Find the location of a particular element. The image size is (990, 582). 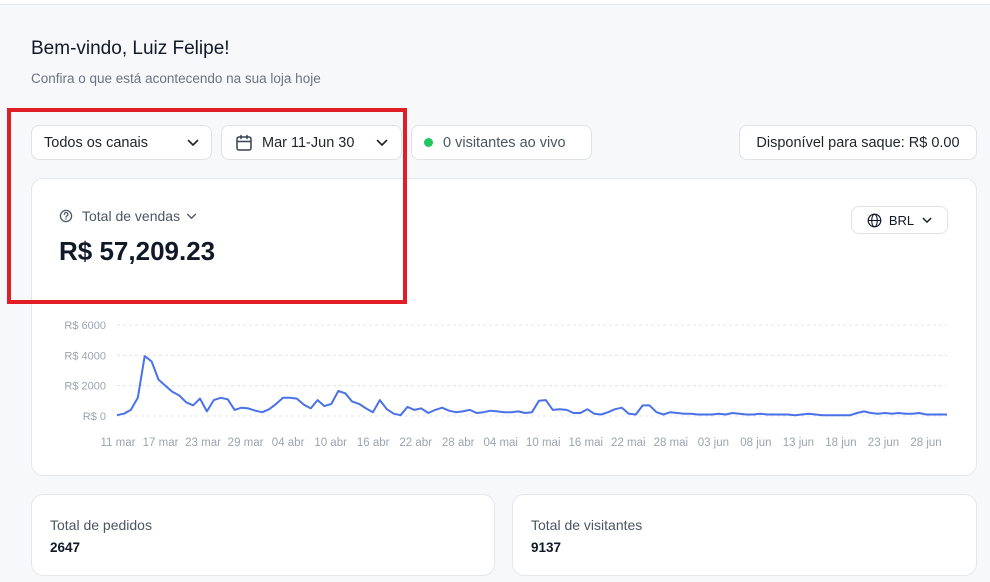

y-tick-label: R$ 6000 is located at coordinates (85, 326).